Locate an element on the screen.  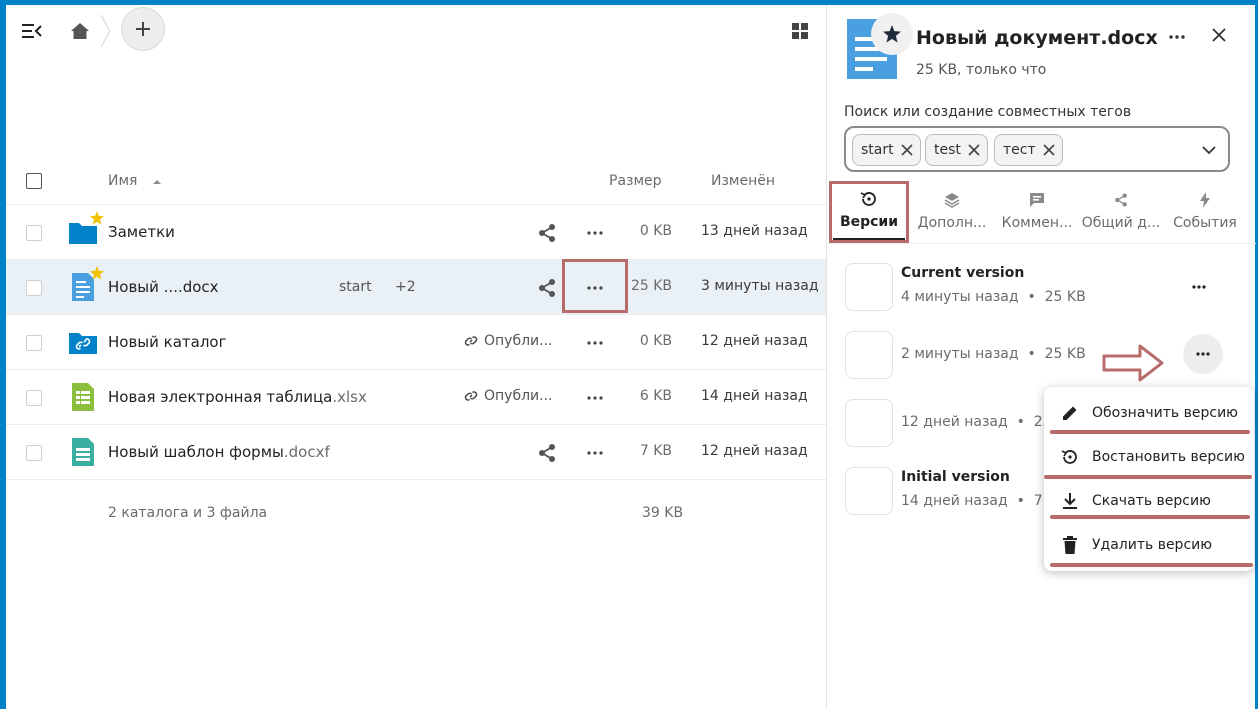
tab-versions: Версии is located at coordinates (869, 211).